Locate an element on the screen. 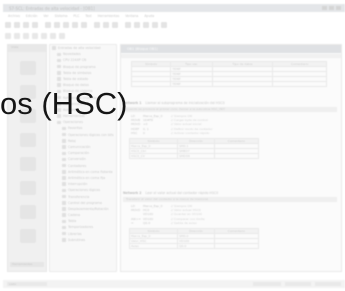  tree-item-label: Desplazamiento/Rotación is located at coordinates (88, 208).